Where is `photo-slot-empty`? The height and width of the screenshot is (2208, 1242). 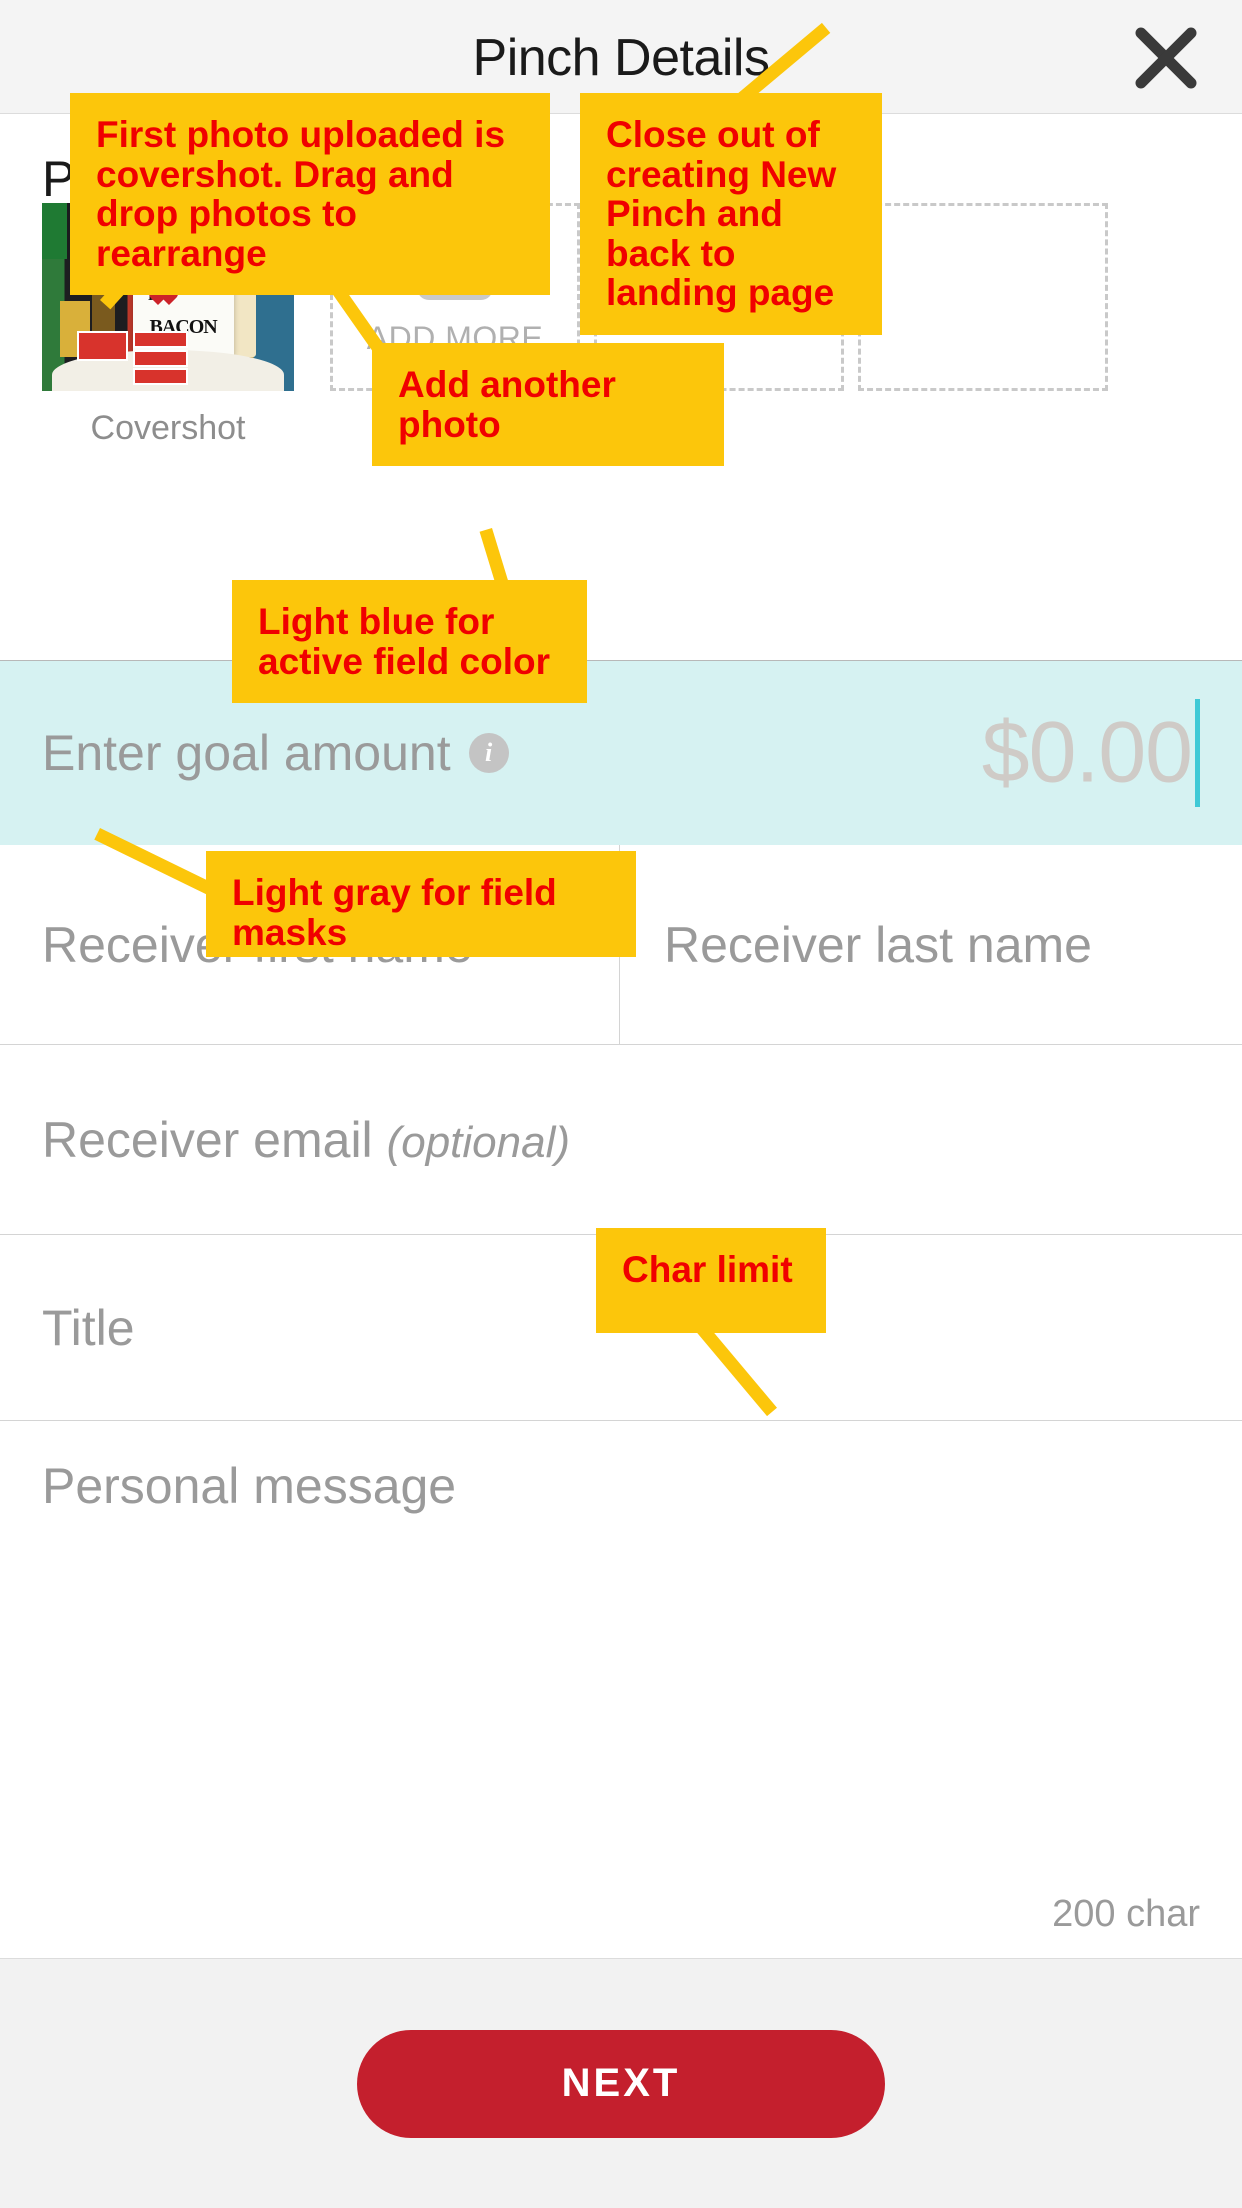
photo-slot-empty is located at coordinates (983, 297).